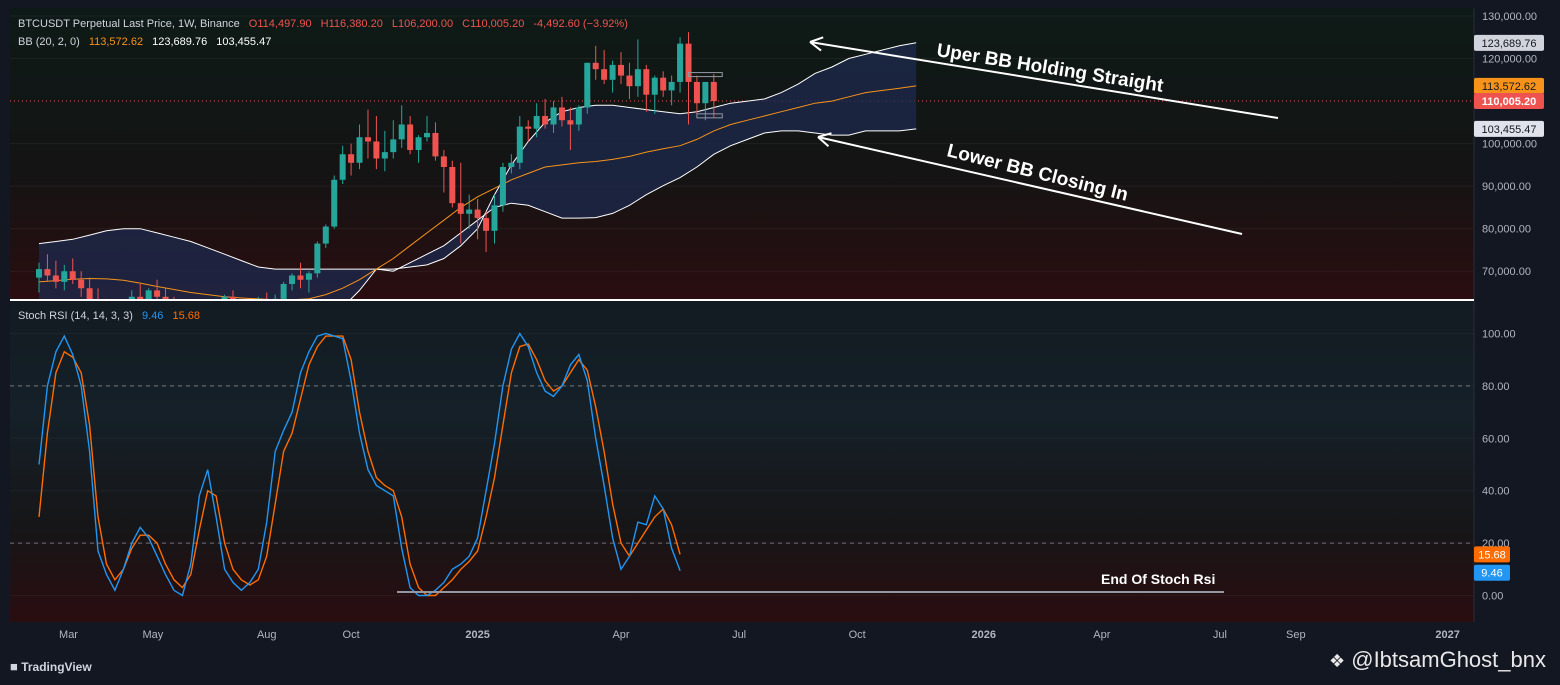  Describe the element at coordinates (1499, 335) in the screenshot. I see `stoch-tick-label: 100.00` at that location.